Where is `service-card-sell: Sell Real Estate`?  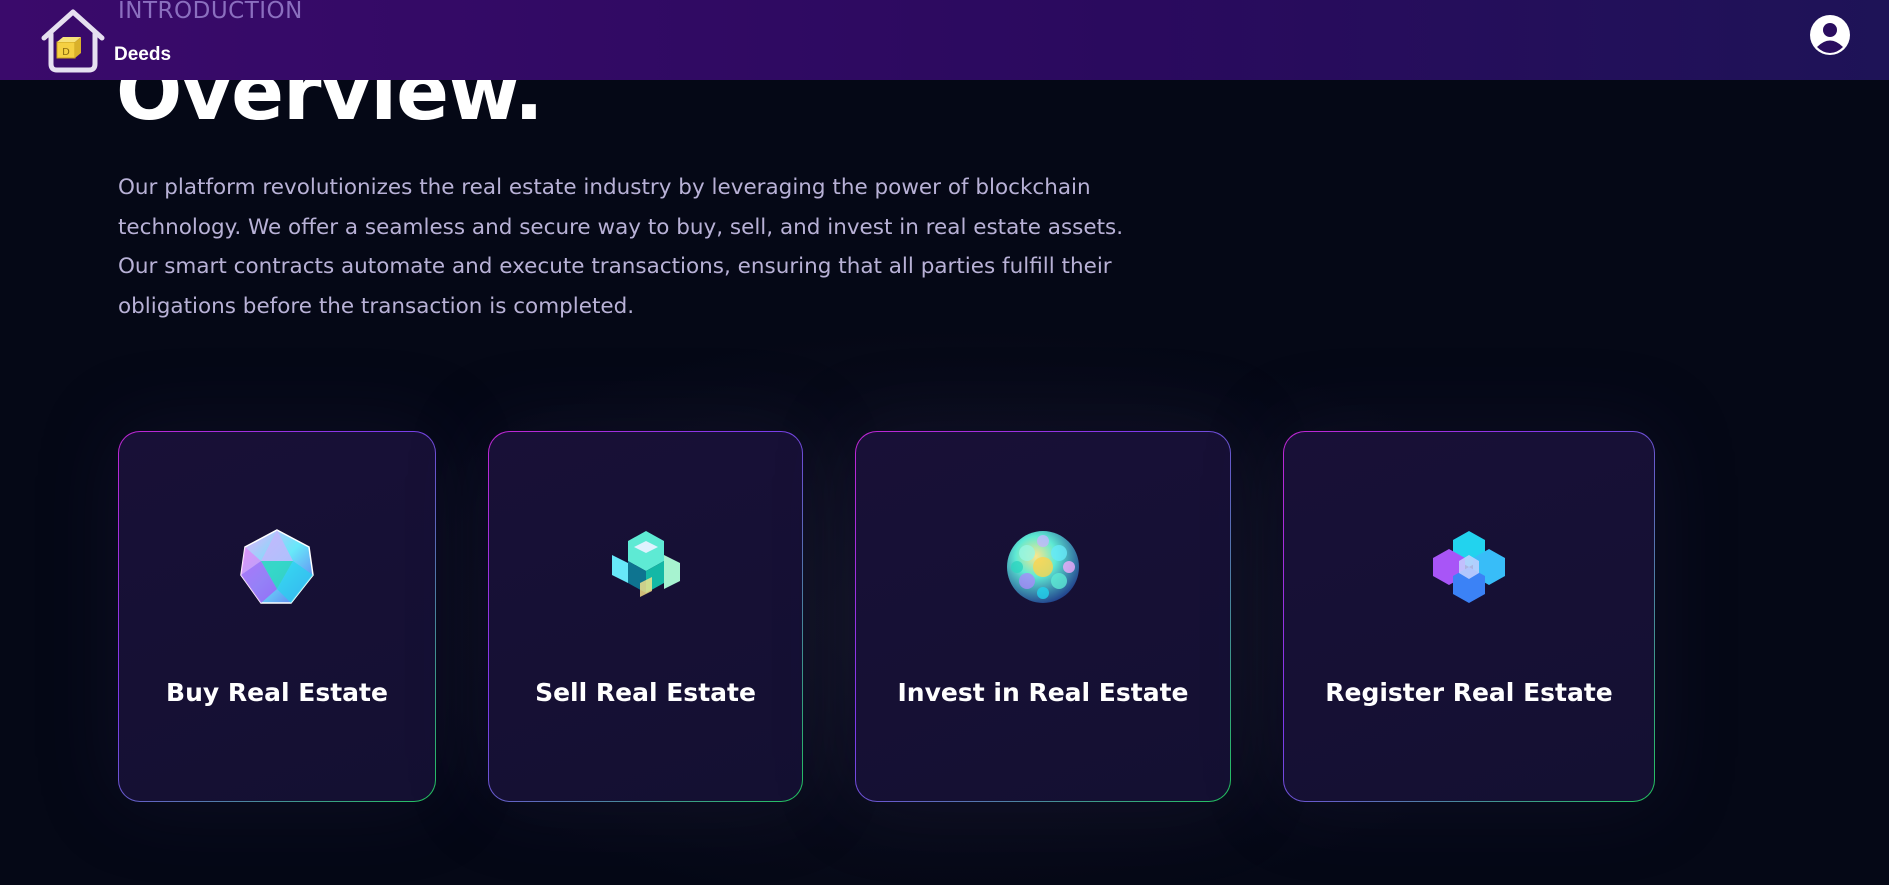 service-card-sell: Sell Real Estate is located at coordinates (645, 616).